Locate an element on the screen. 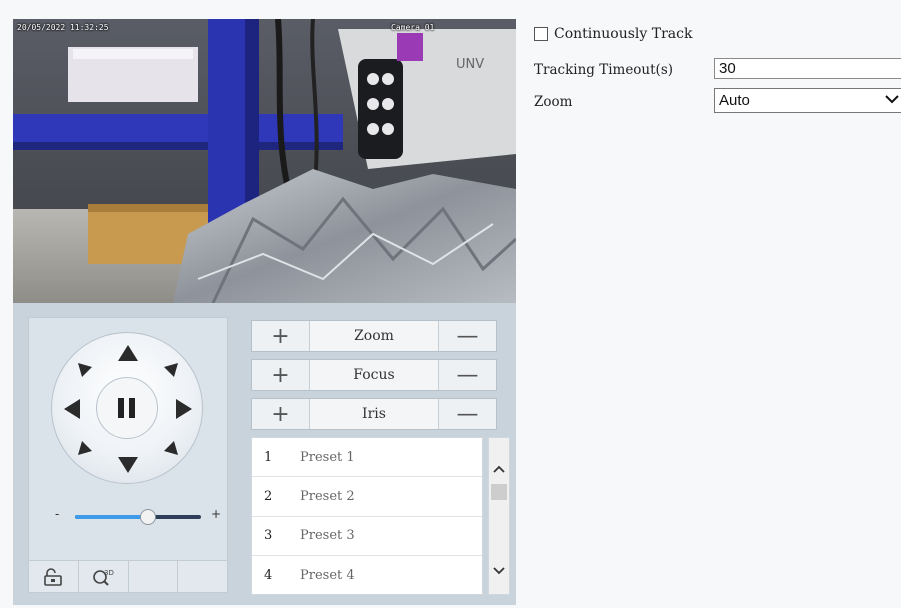  zoom-mode-value: Auto is located at coordinates (734, 100).